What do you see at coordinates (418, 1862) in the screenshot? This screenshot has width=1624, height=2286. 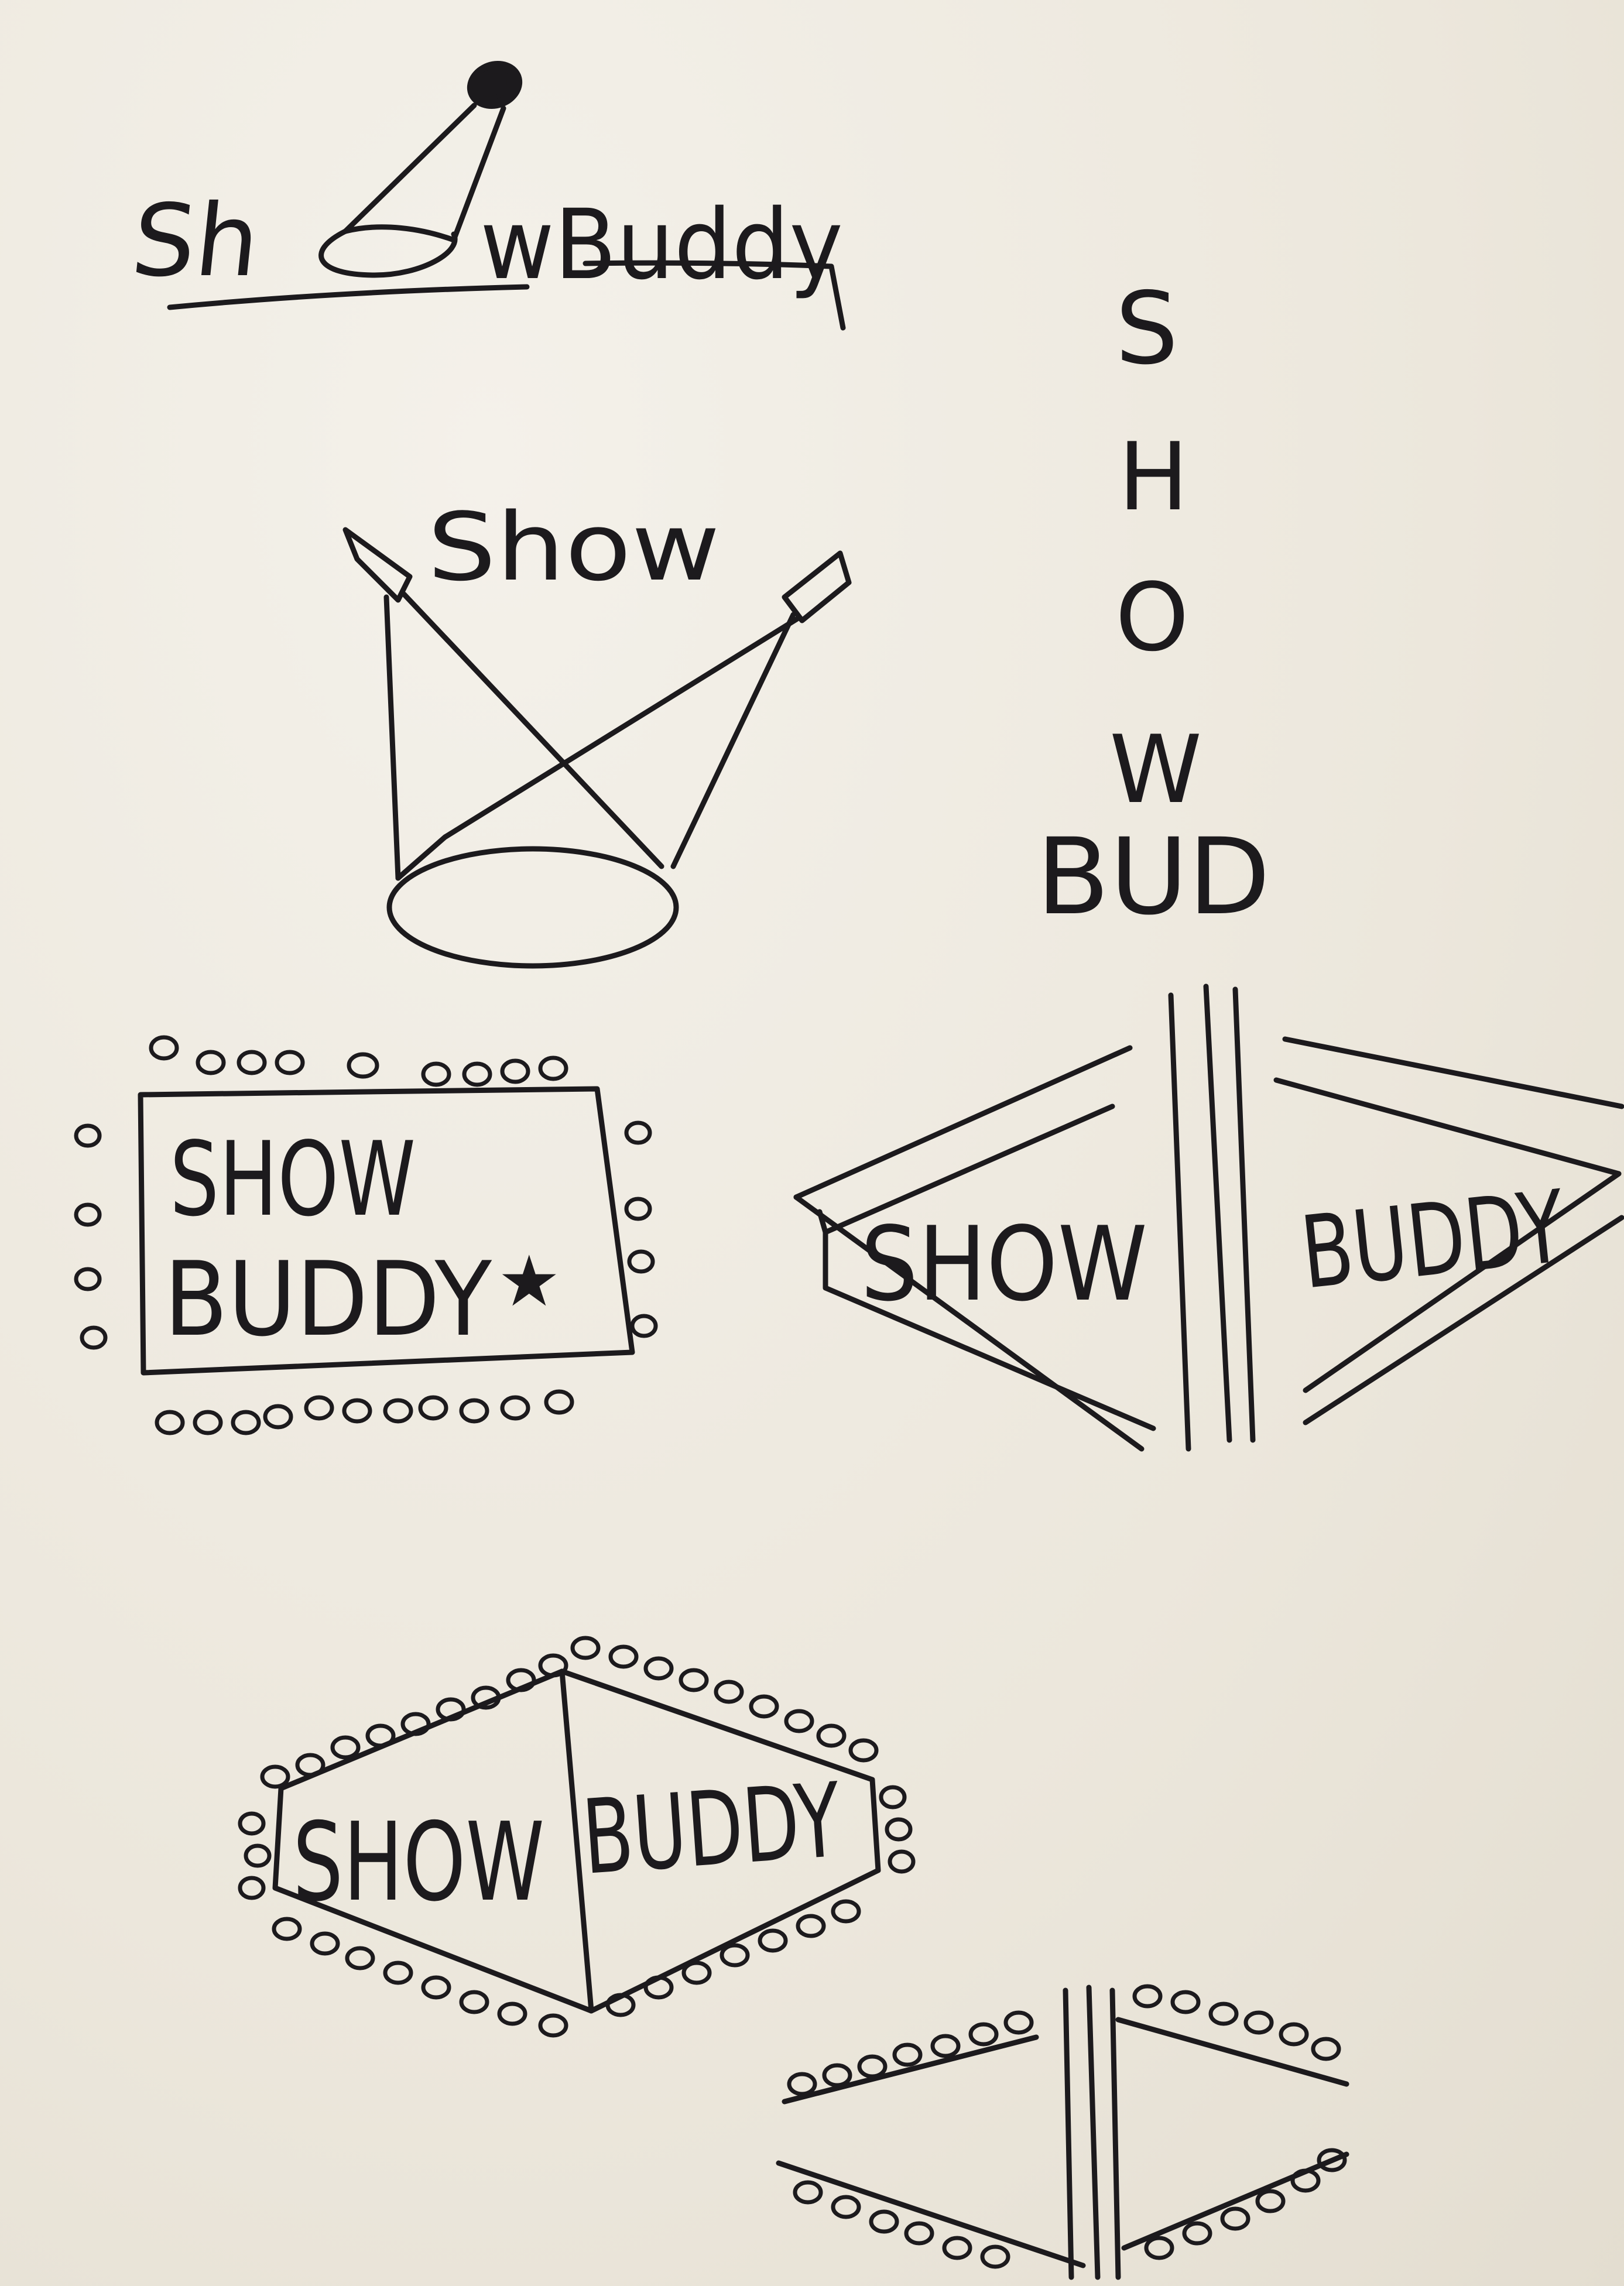 I see `logo6-left-text: SHOW` at bounding box center [418, 1862].